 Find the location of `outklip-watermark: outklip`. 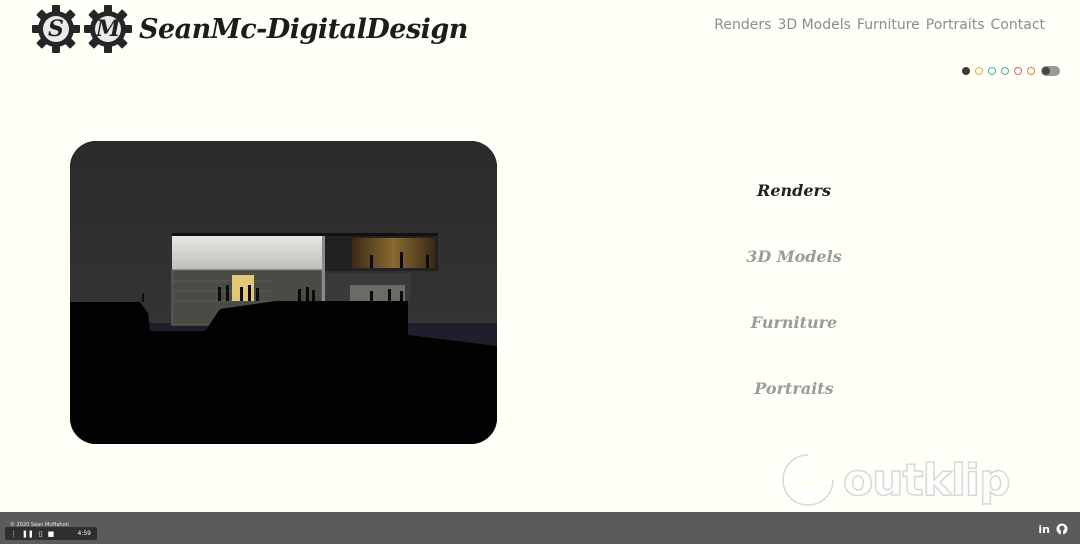

outklip-watermark: outklip is located at coordinates (894, 480).